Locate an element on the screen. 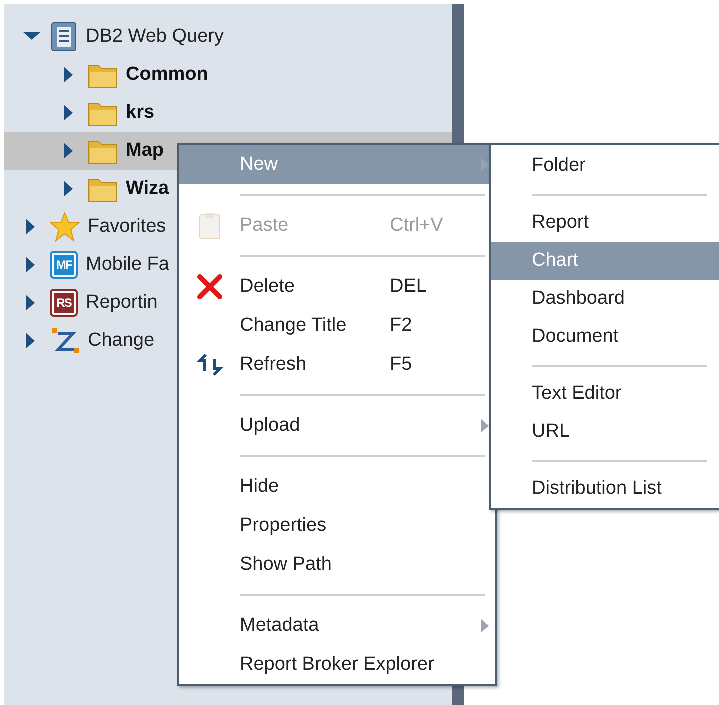  shortcut-label: DEL is located at coordinates (408, 287).